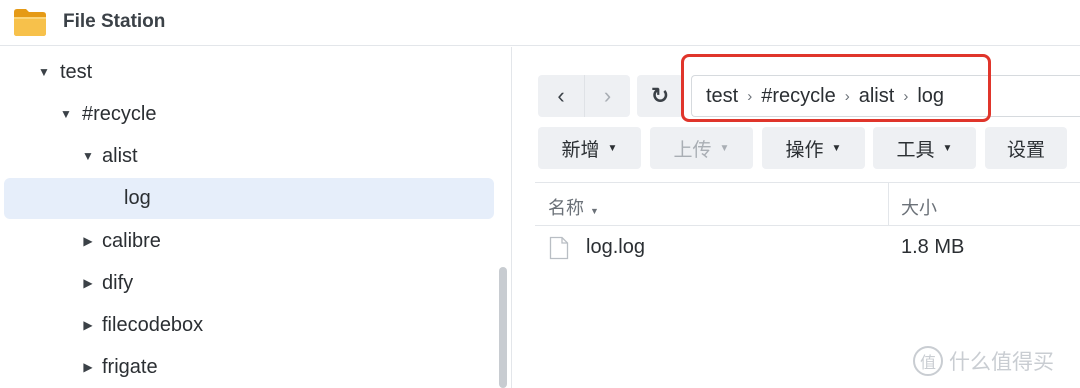 This screenshot has height=388, width=1080. Describe the element at coordinates (249, 198) in the screenshot. I see `tree-item-log: log` at that location.